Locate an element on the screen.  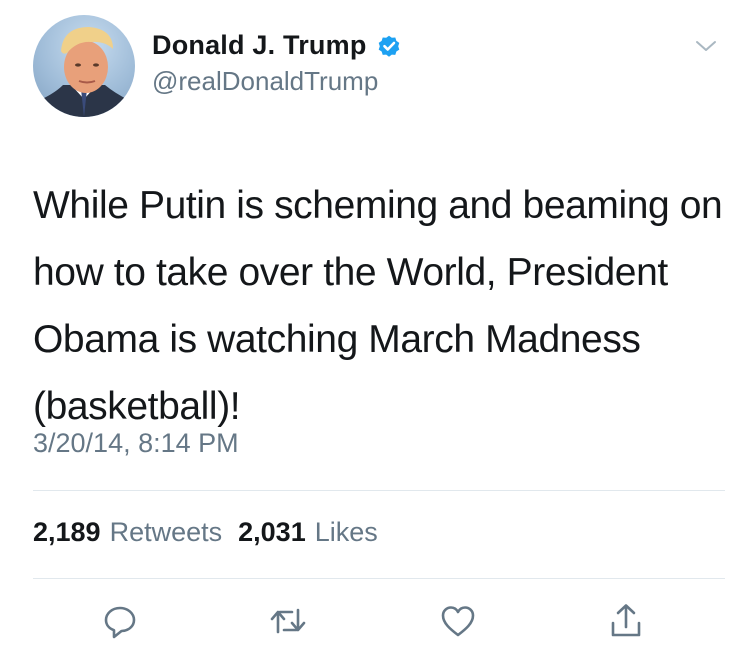
author-handle: @realDonaldTrump is located at coordinates (265, 81).